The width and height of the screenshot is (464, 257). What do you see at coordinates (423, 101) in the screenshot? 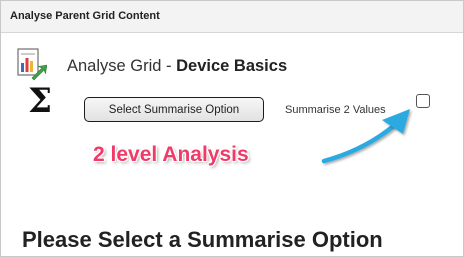
I see `summarise-two-values-checkbox` at bounding box center [423, 101].